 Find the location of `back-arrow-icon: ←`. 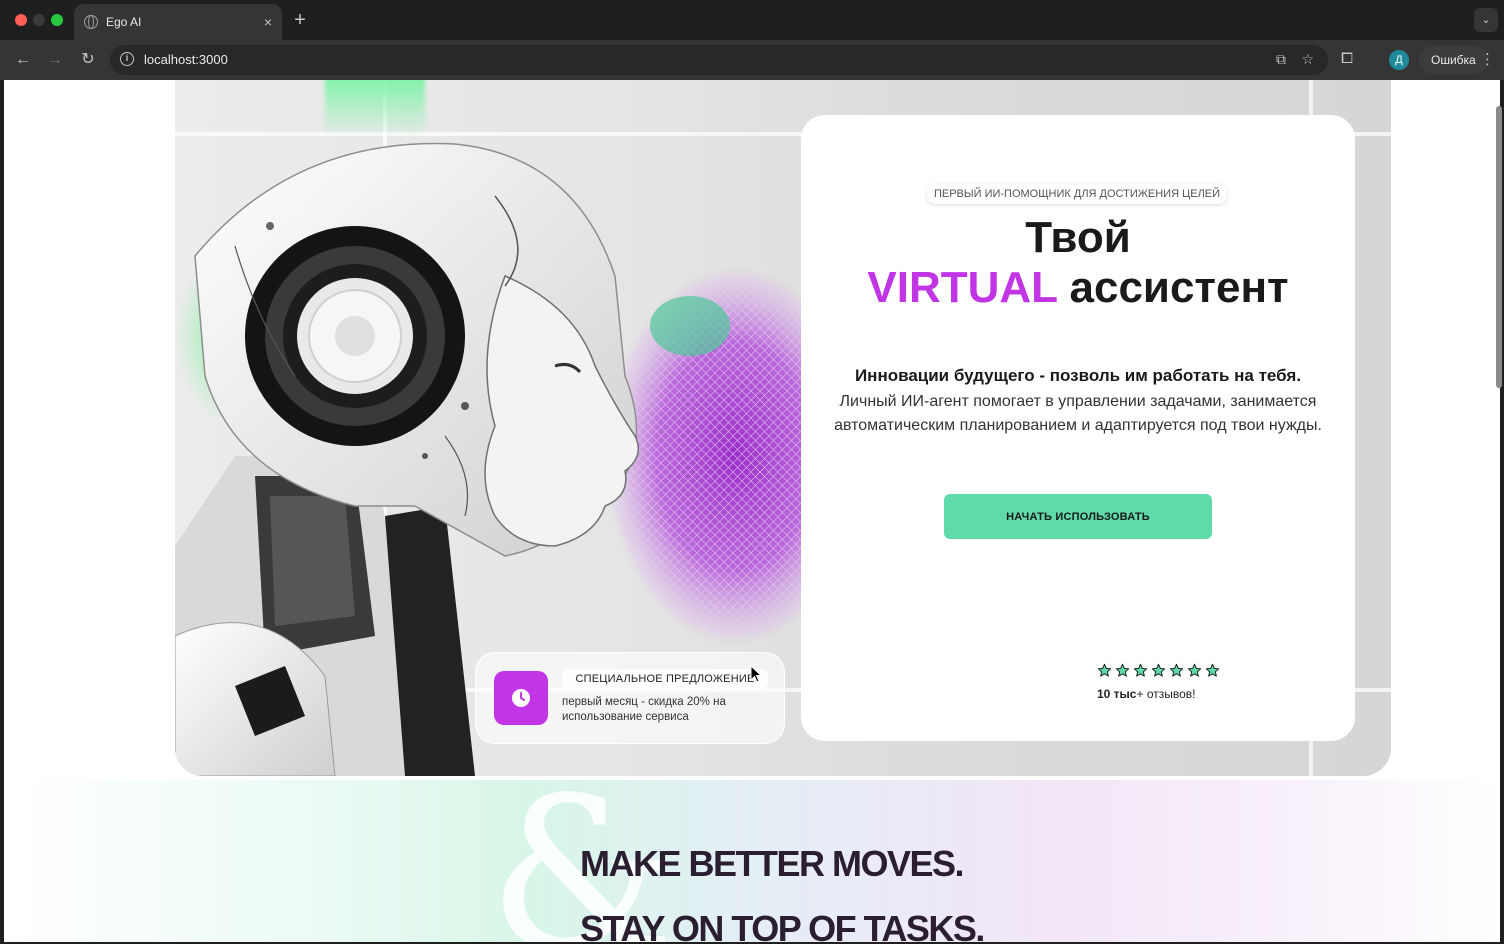

back-arrow-icon: ← is located at coordinates (23, 60).